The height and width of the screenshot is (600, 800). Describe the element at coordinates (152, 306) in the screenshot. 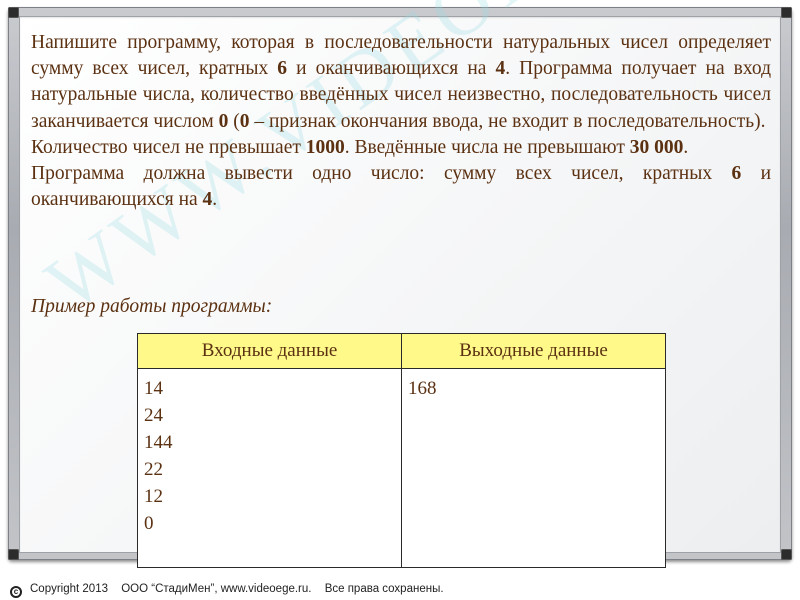

I see `example-label: Пример работы программы:` at that location.